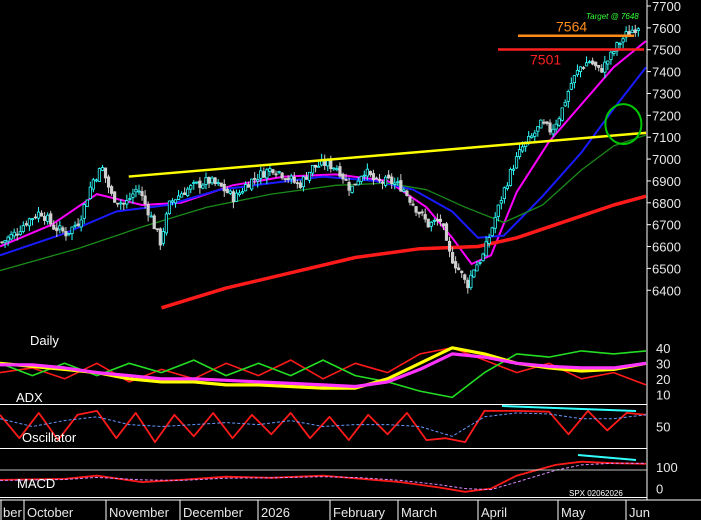 This screenshot has height=520, width=701. I want to click on x-tick-label: May, so click(573, 512).